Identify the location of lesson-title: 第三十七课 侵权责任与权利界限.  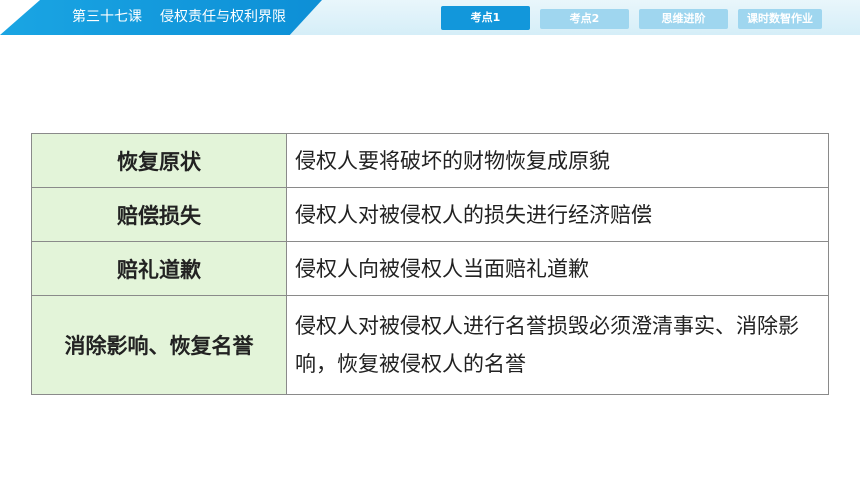
(179, 17).